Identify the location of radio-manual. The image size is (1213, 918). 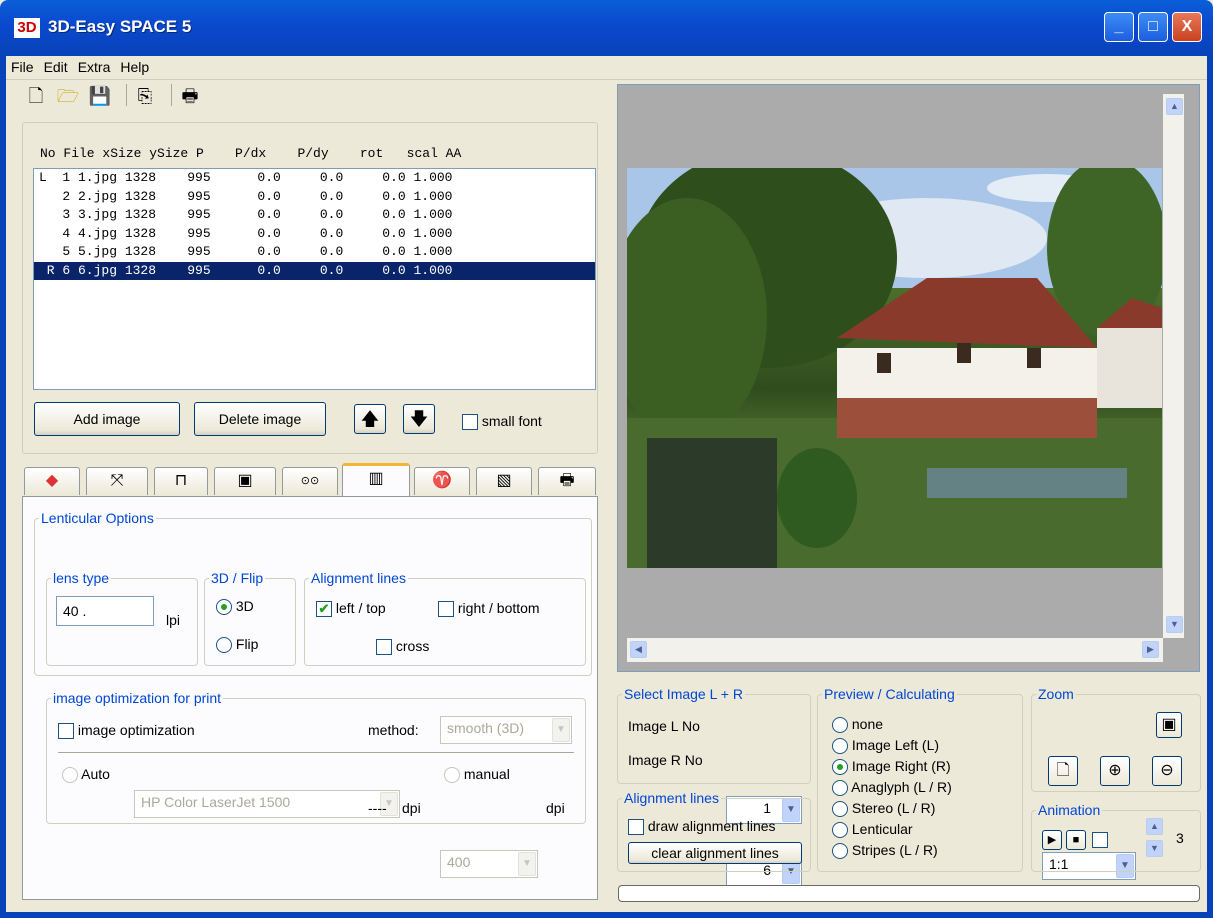
(452, 775).